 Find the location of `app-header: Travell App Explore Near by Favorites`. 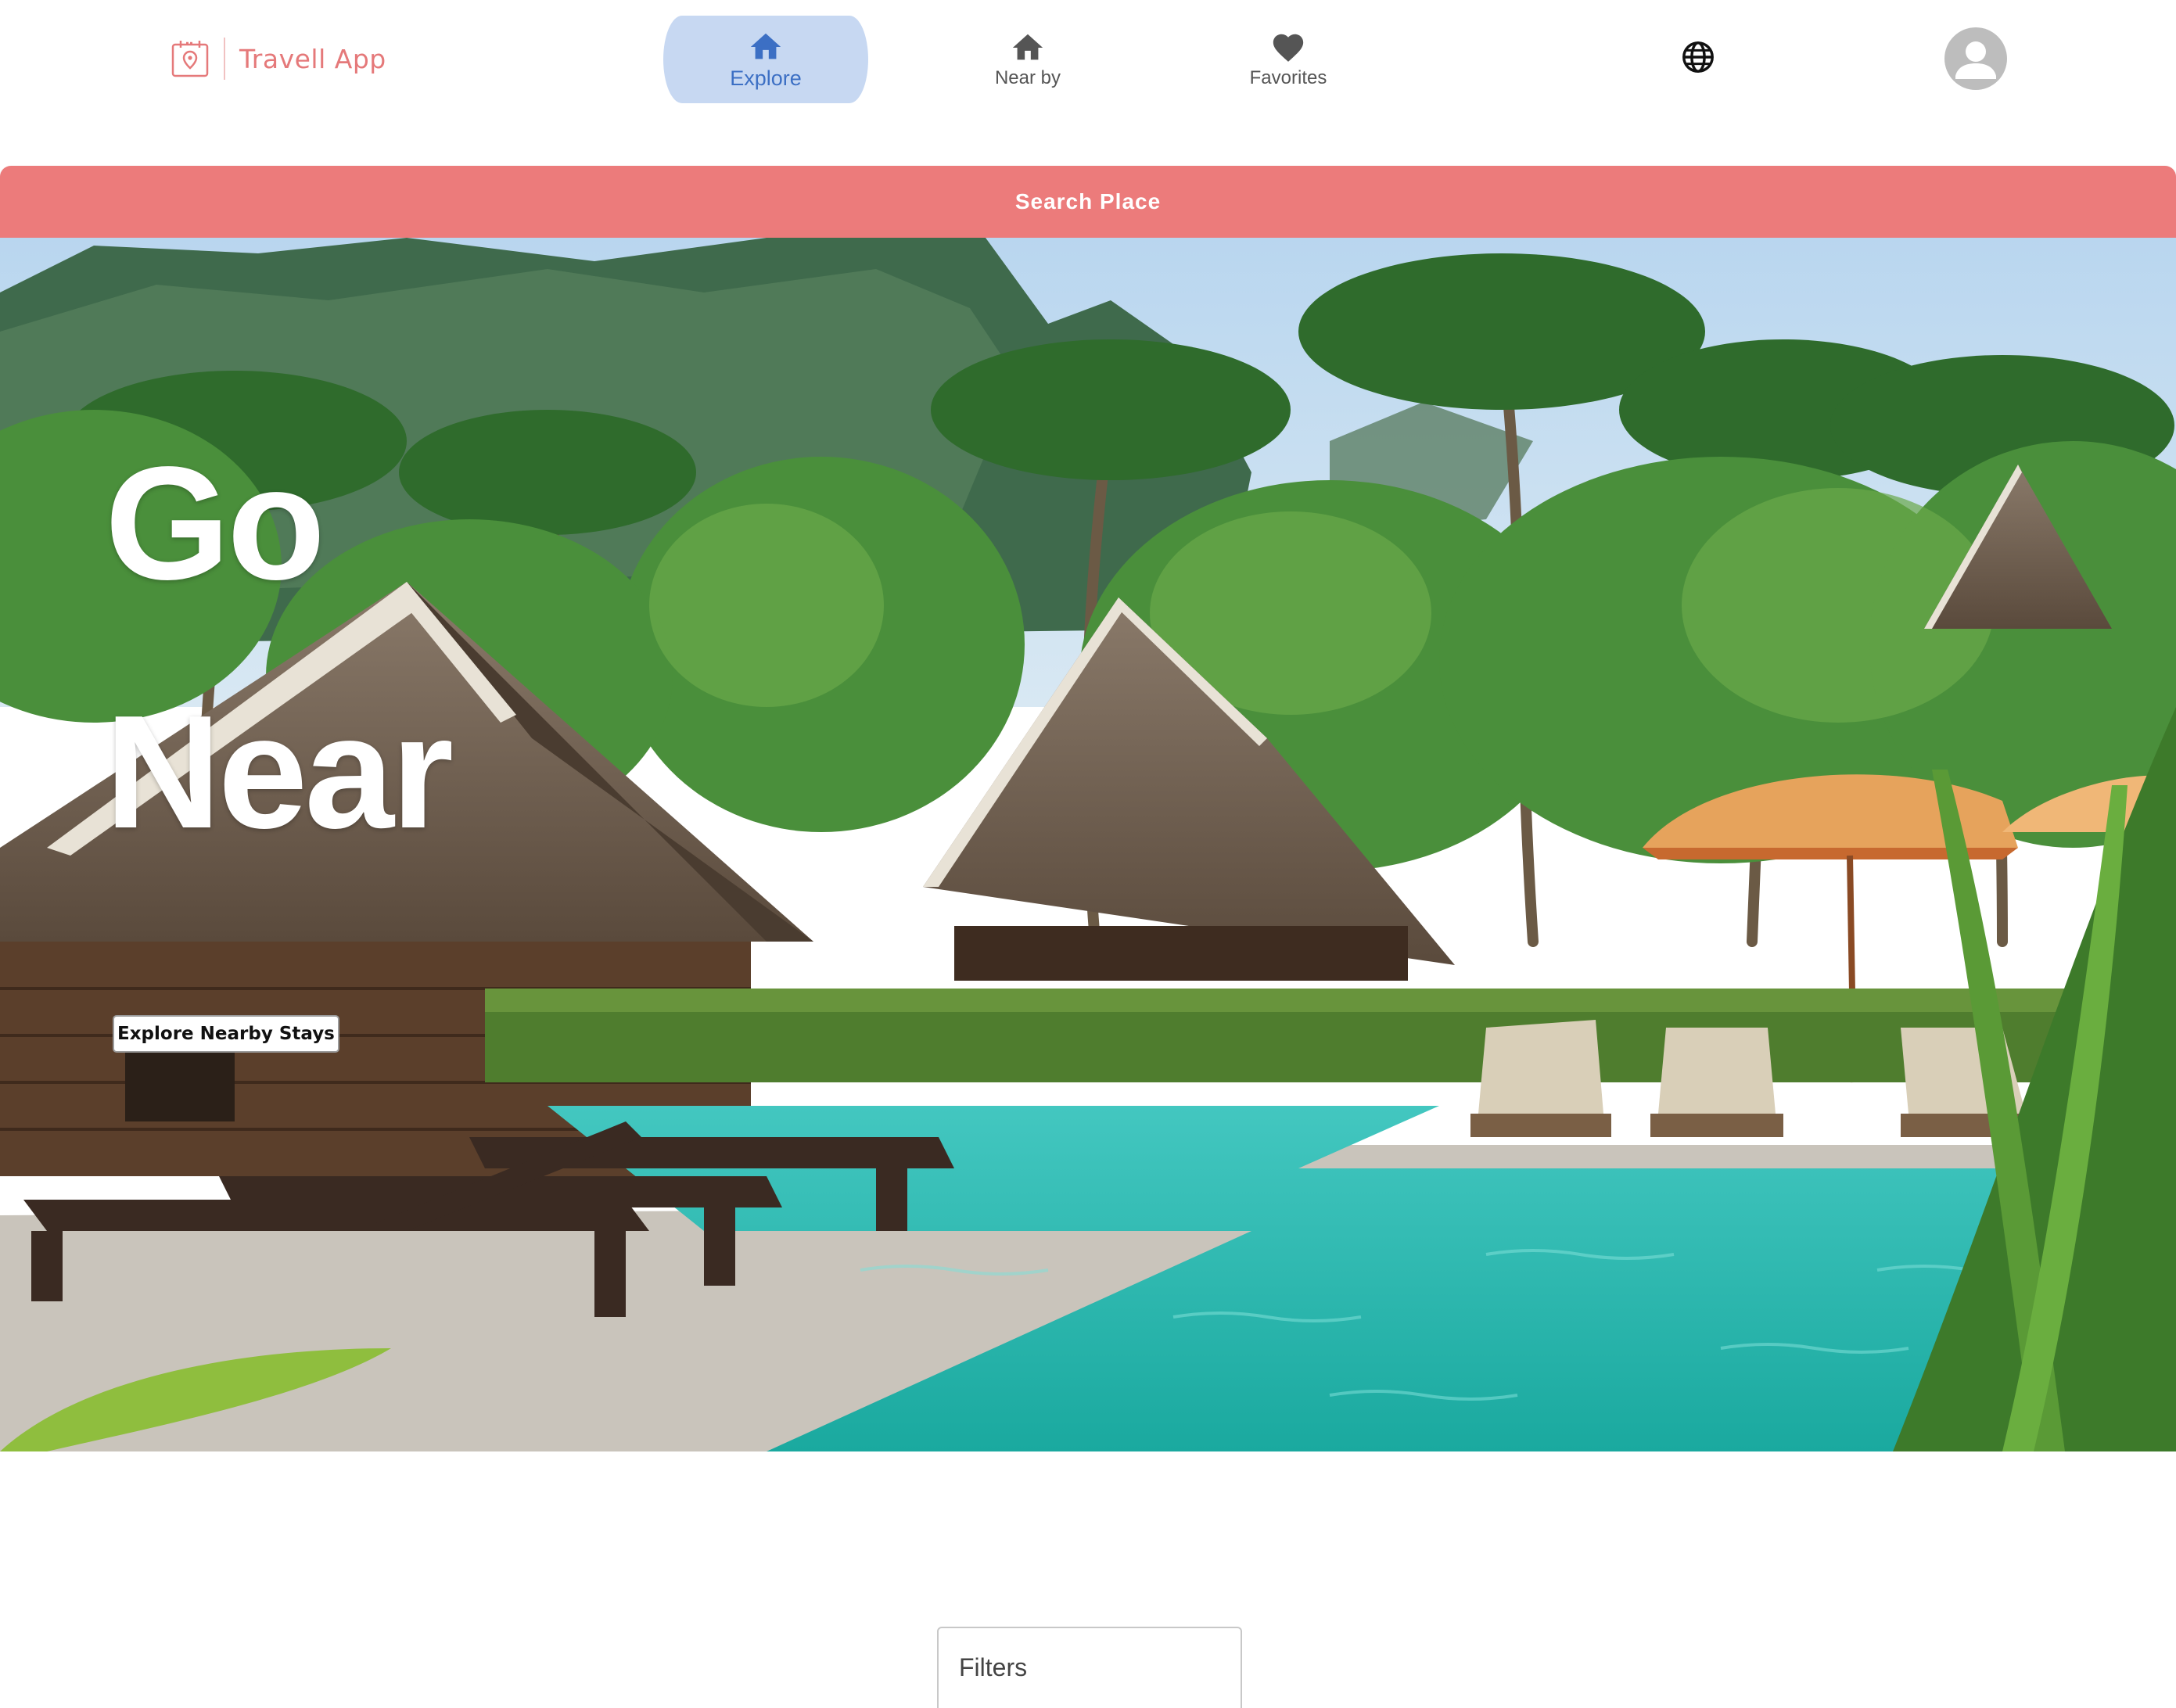

app-header: Travell App Explore Near by Favorites is located at coordinates (1088, 83).